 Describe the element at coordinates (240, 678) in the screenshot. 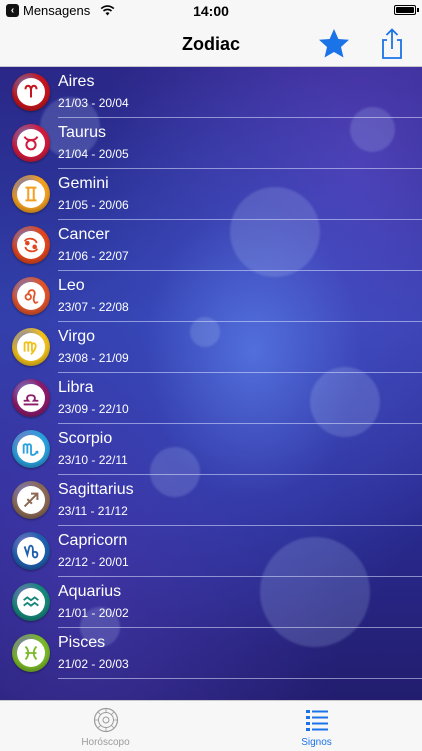

I see `row-divider` at that location.